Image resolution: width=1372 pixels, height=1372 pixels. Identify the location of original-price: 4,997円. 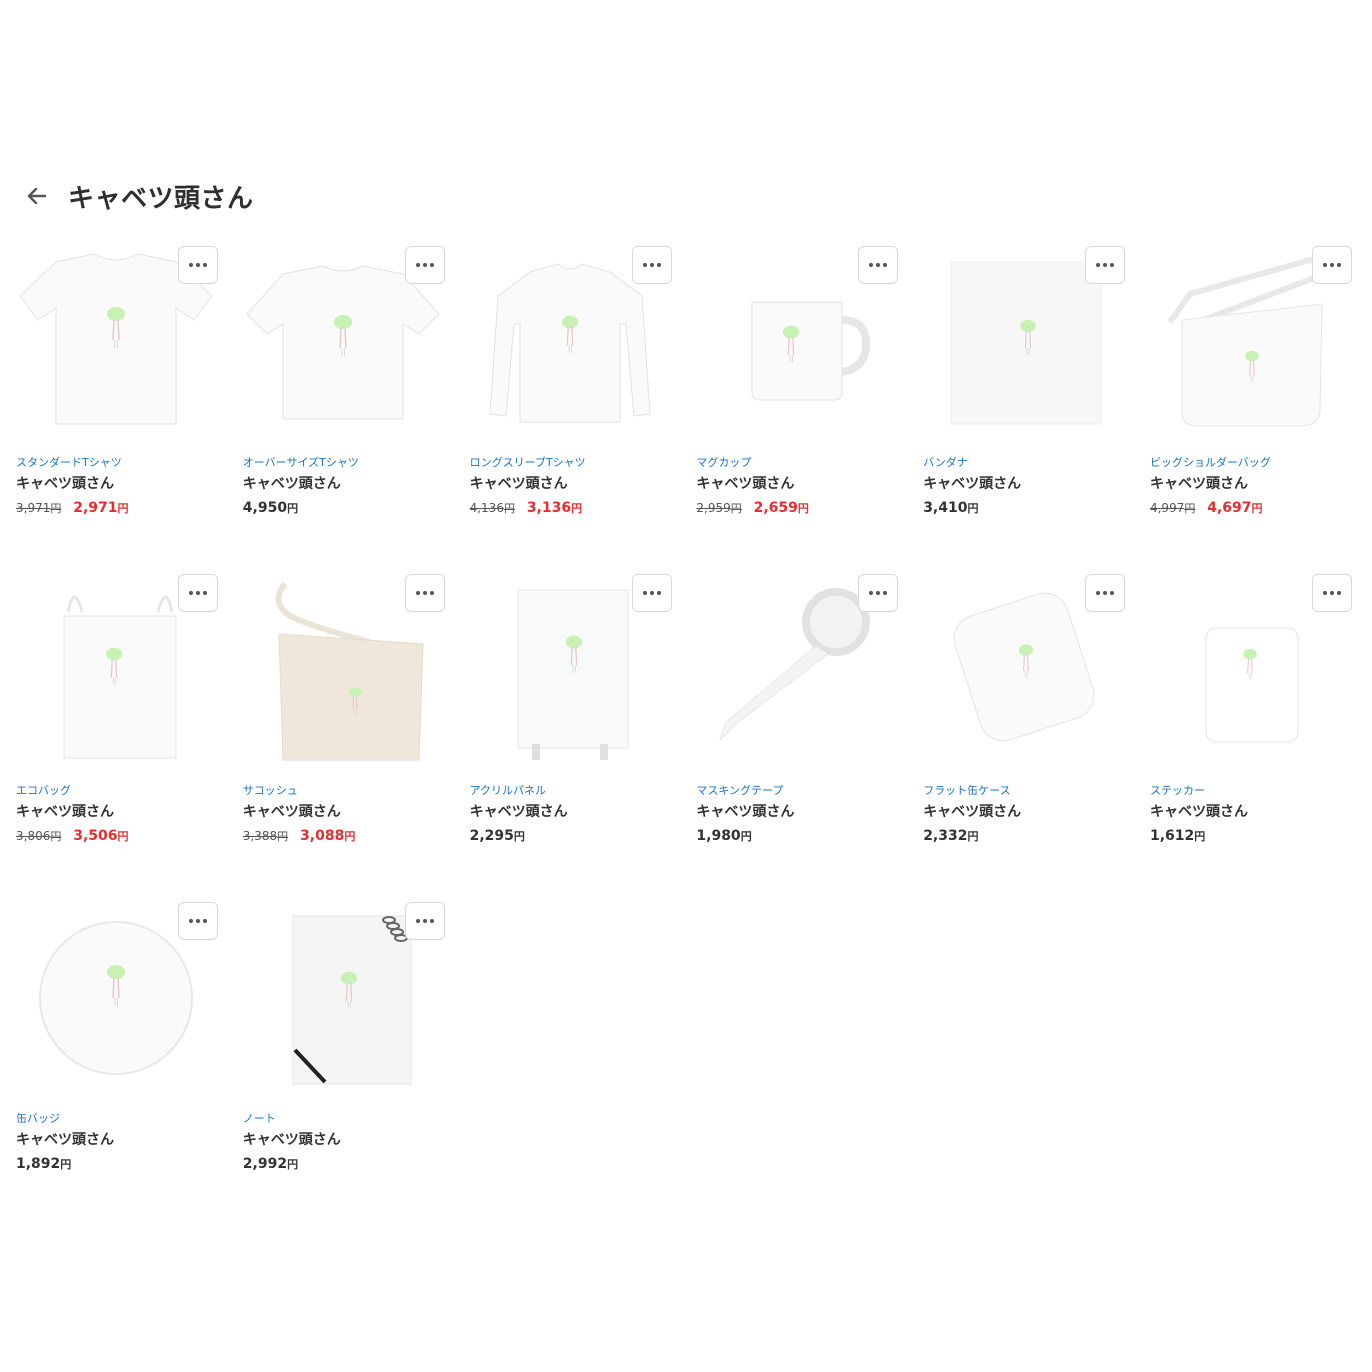
(1172, 508).